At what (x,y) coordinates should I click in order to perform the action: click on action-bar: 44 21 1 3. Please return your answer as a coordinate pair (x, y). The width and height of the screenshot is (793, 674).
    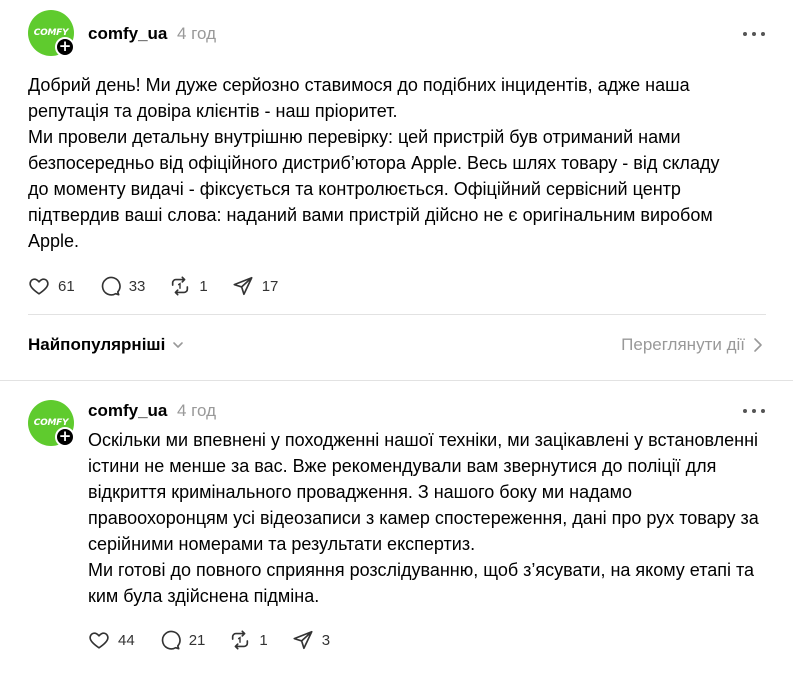
    Looking at the image, I should click on (221, 640).